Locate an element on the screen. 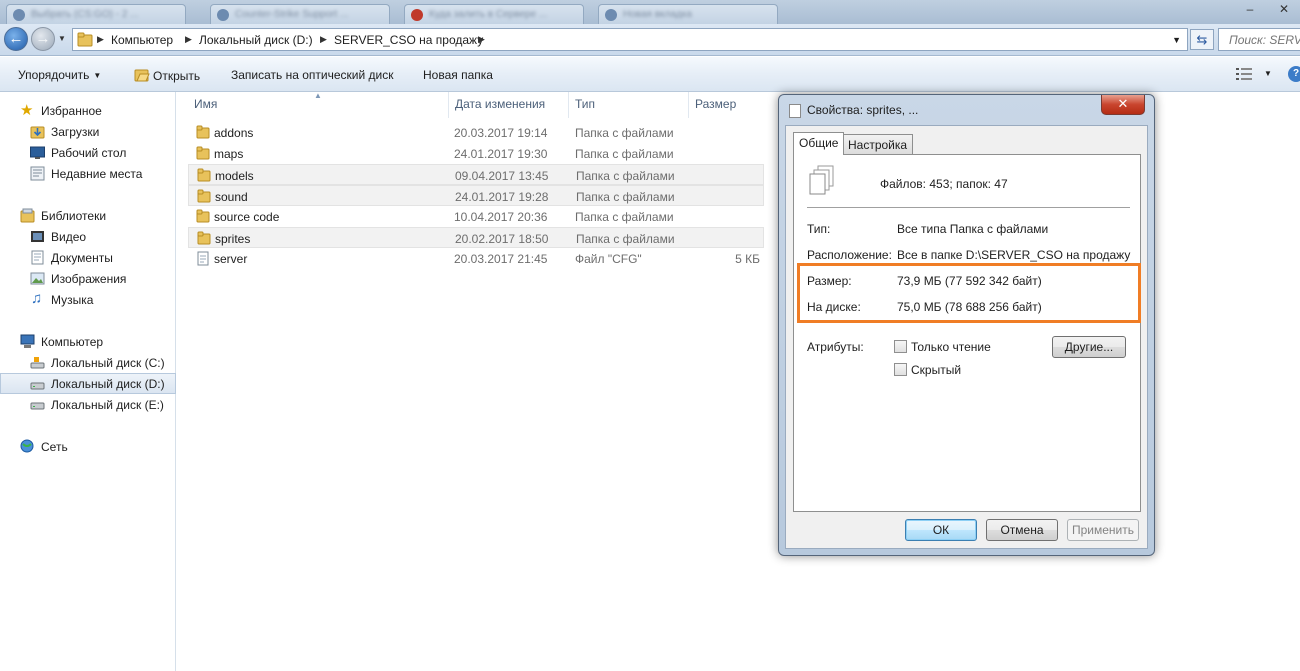  browser-tab: Новая вкладка is located at coordinates (688, 14).